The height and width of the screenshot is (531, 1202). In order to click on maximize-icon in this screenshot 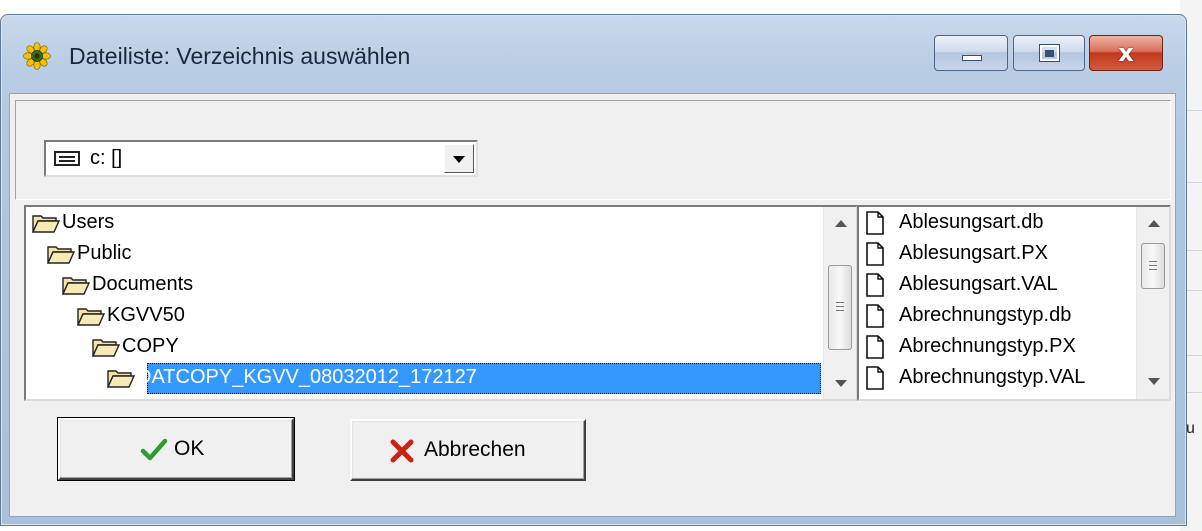, I will do `click(1049, 53)`.